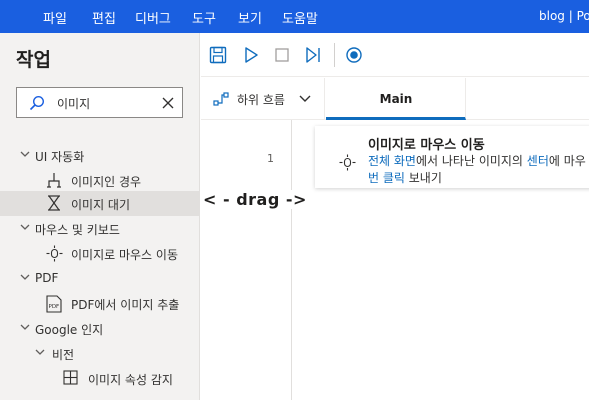 Image resolution: width=589 pixels, height=400 pixels. I want to click on record-icon, so click(354, 55).